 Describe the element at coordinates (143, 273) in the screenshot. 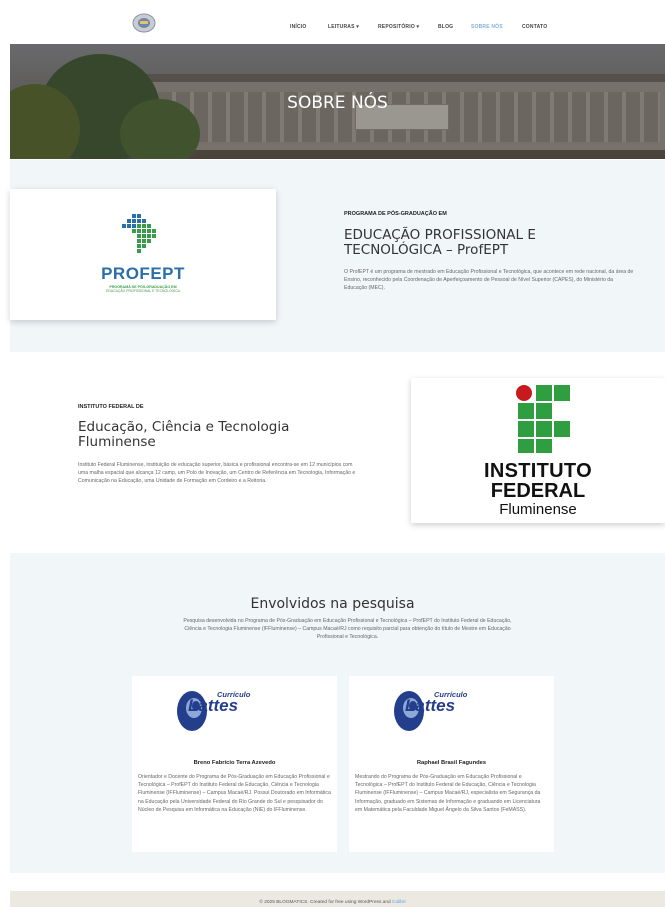

I see `profept-logo-name: PROFEPT` at that location.